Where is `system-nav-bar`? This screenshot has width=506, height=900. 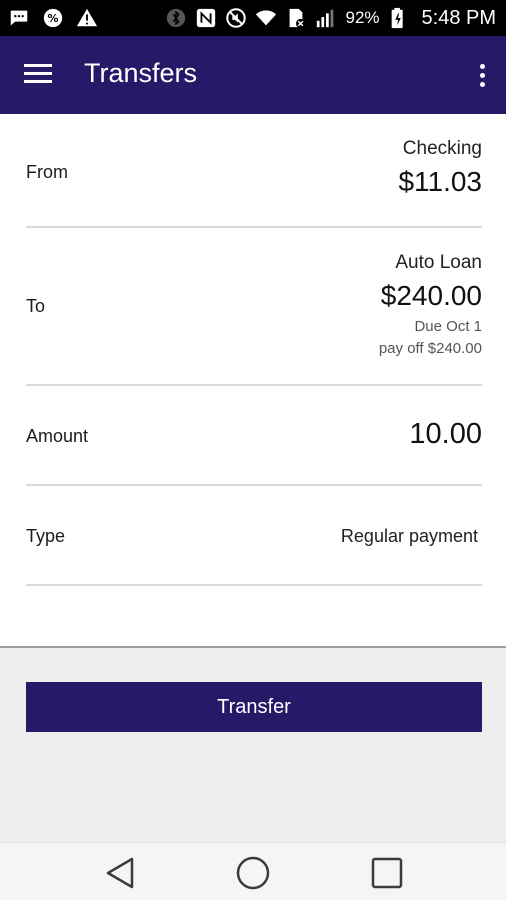
system-nav-bar is located at coordinates (253, 871).